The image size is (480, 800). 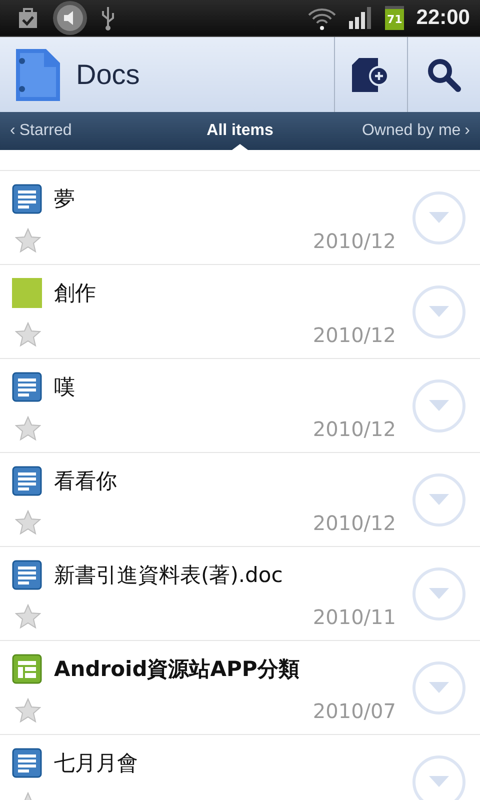 I want to click on item-title: 七月月會, so click(x=96, y=763).